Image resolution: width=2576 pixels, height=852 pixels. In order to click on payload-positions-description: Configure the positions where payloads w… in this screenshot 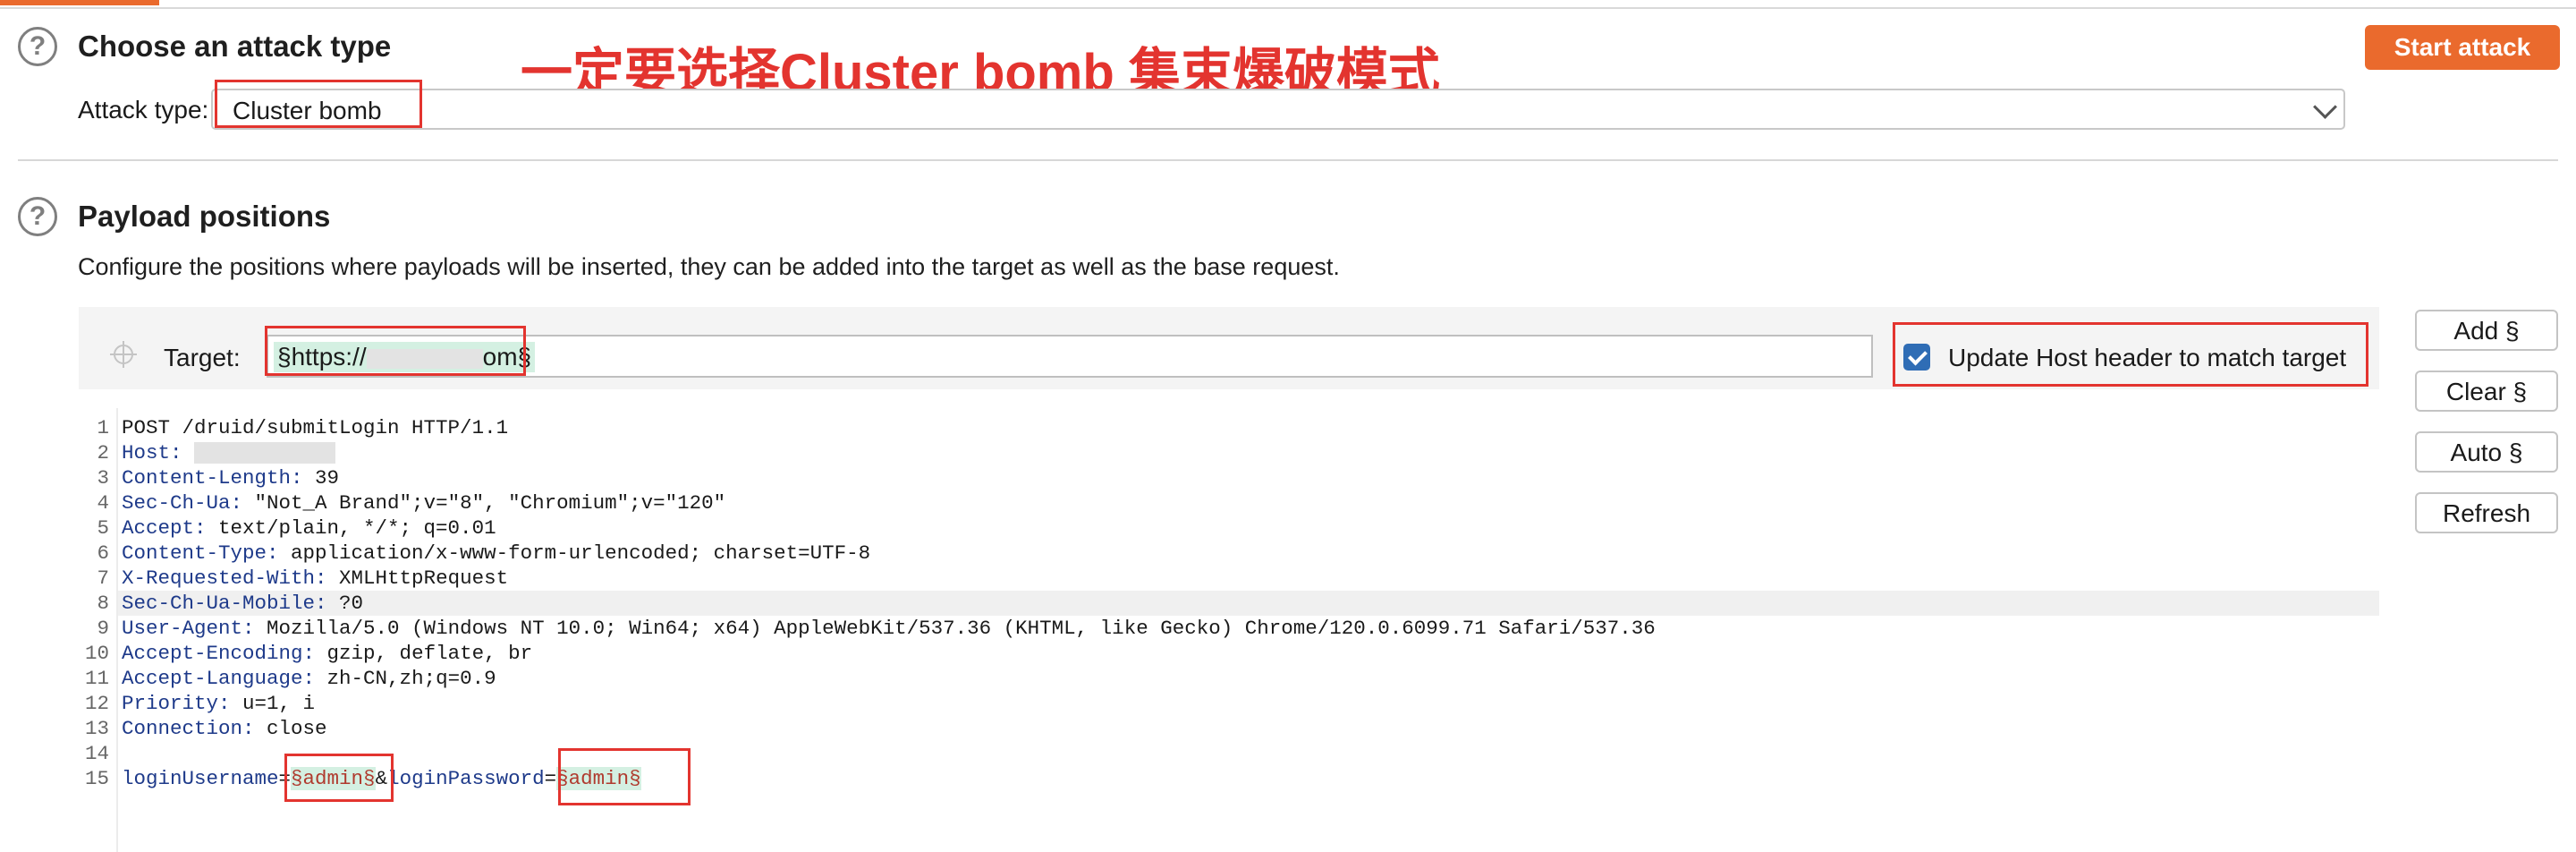, I will do `click(709, 266)`.